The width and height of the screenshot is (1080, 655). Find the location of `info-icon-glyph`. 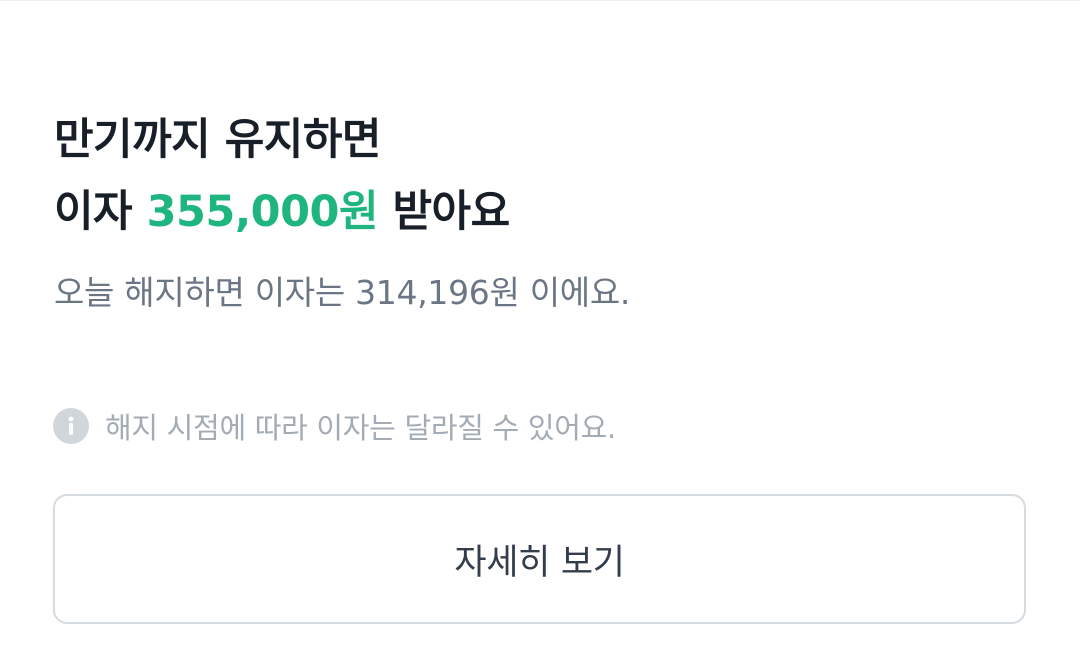

info-icon-glyph is located at coordinates (71, 425).